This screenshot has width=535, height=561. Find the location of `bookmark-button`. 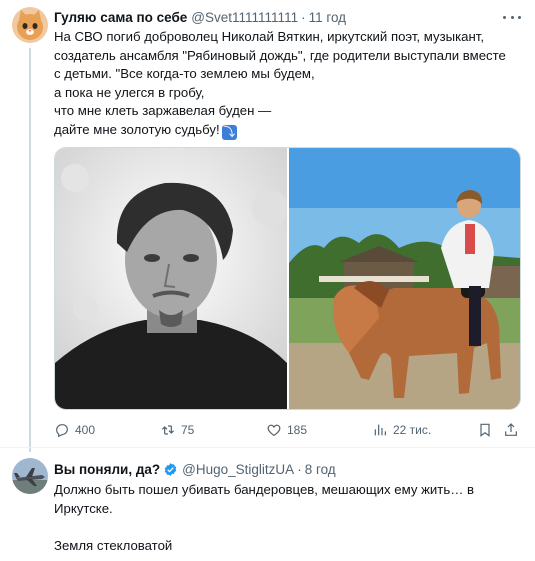

bookmark-button is located at coordinates (487, 430).